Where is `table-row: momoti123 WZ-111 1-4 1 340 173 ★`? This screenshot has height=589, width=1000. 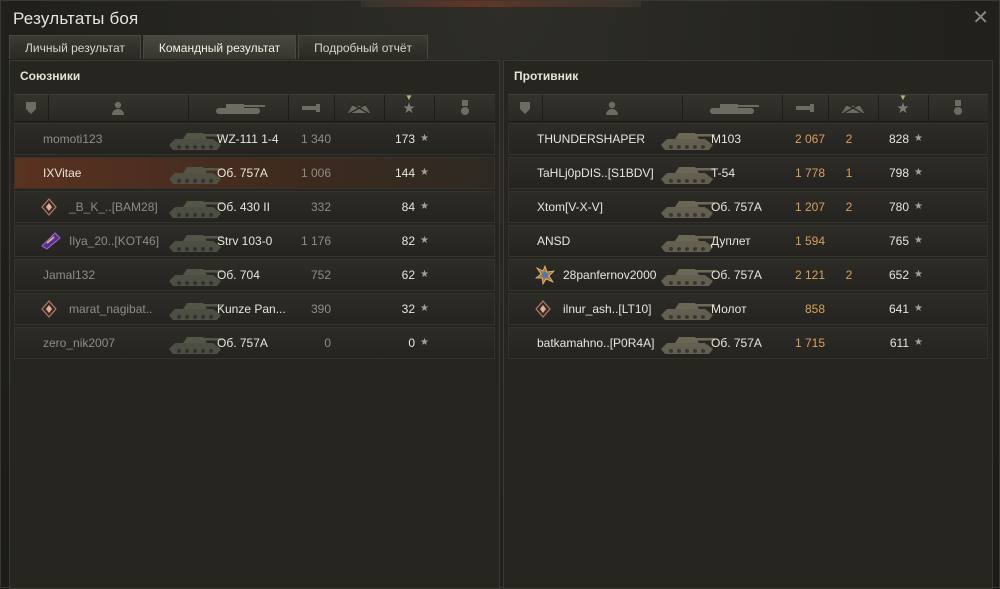 table-row: momoti123 WZ-111 1-4 1 340 173 ★ is located at coordinates (254, 139).